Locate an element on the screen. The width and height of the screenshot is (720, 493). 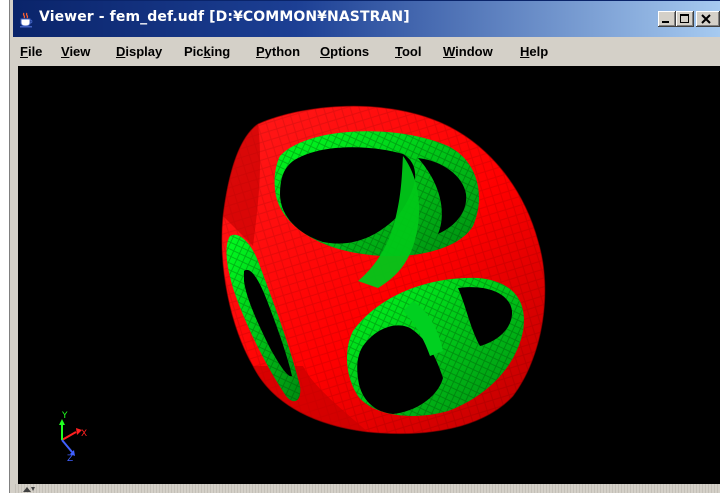
title-bar: Viewer - fem_def.udf [D:¥COMMON¥NASTRAN] is located at coordinates (366, 18).